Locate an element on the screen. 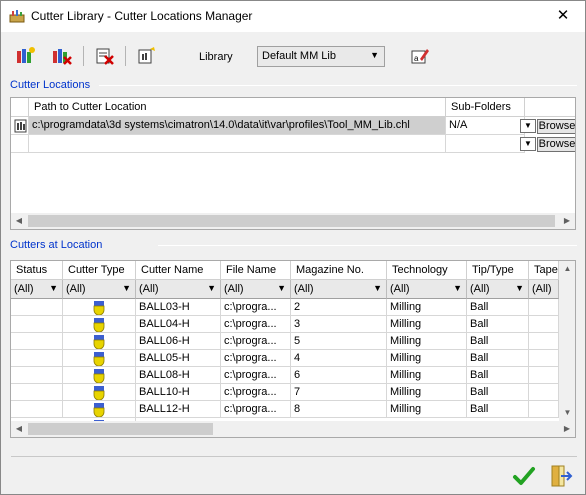  close-icon: ✕ is located at coordinates (563, 16).